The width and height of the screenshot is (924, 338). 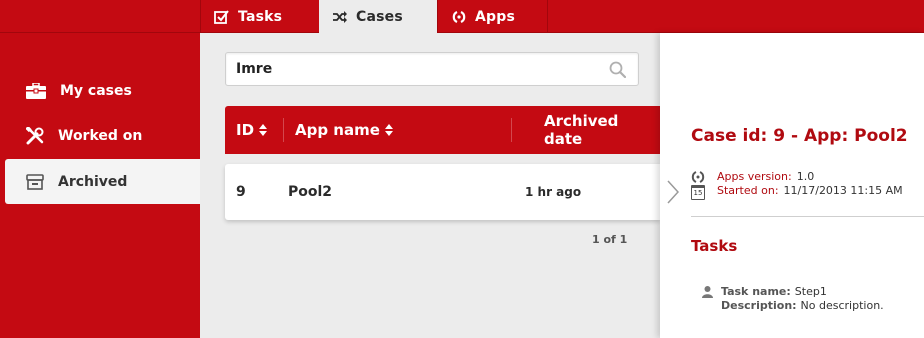 I want to click on column-header-id: ID, so click(x=252, y=130).